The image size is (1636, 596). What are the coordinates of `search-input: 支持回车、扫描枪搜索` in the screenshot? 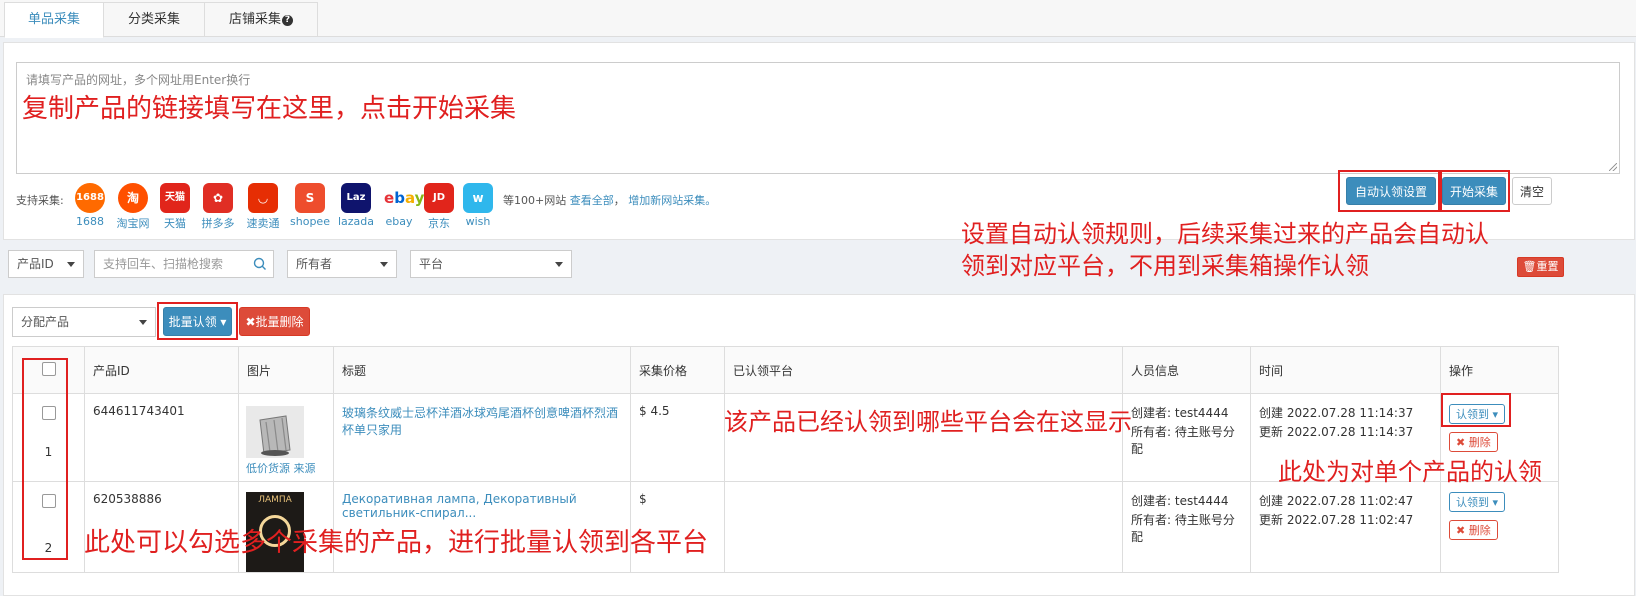 It's located at (184, 264).